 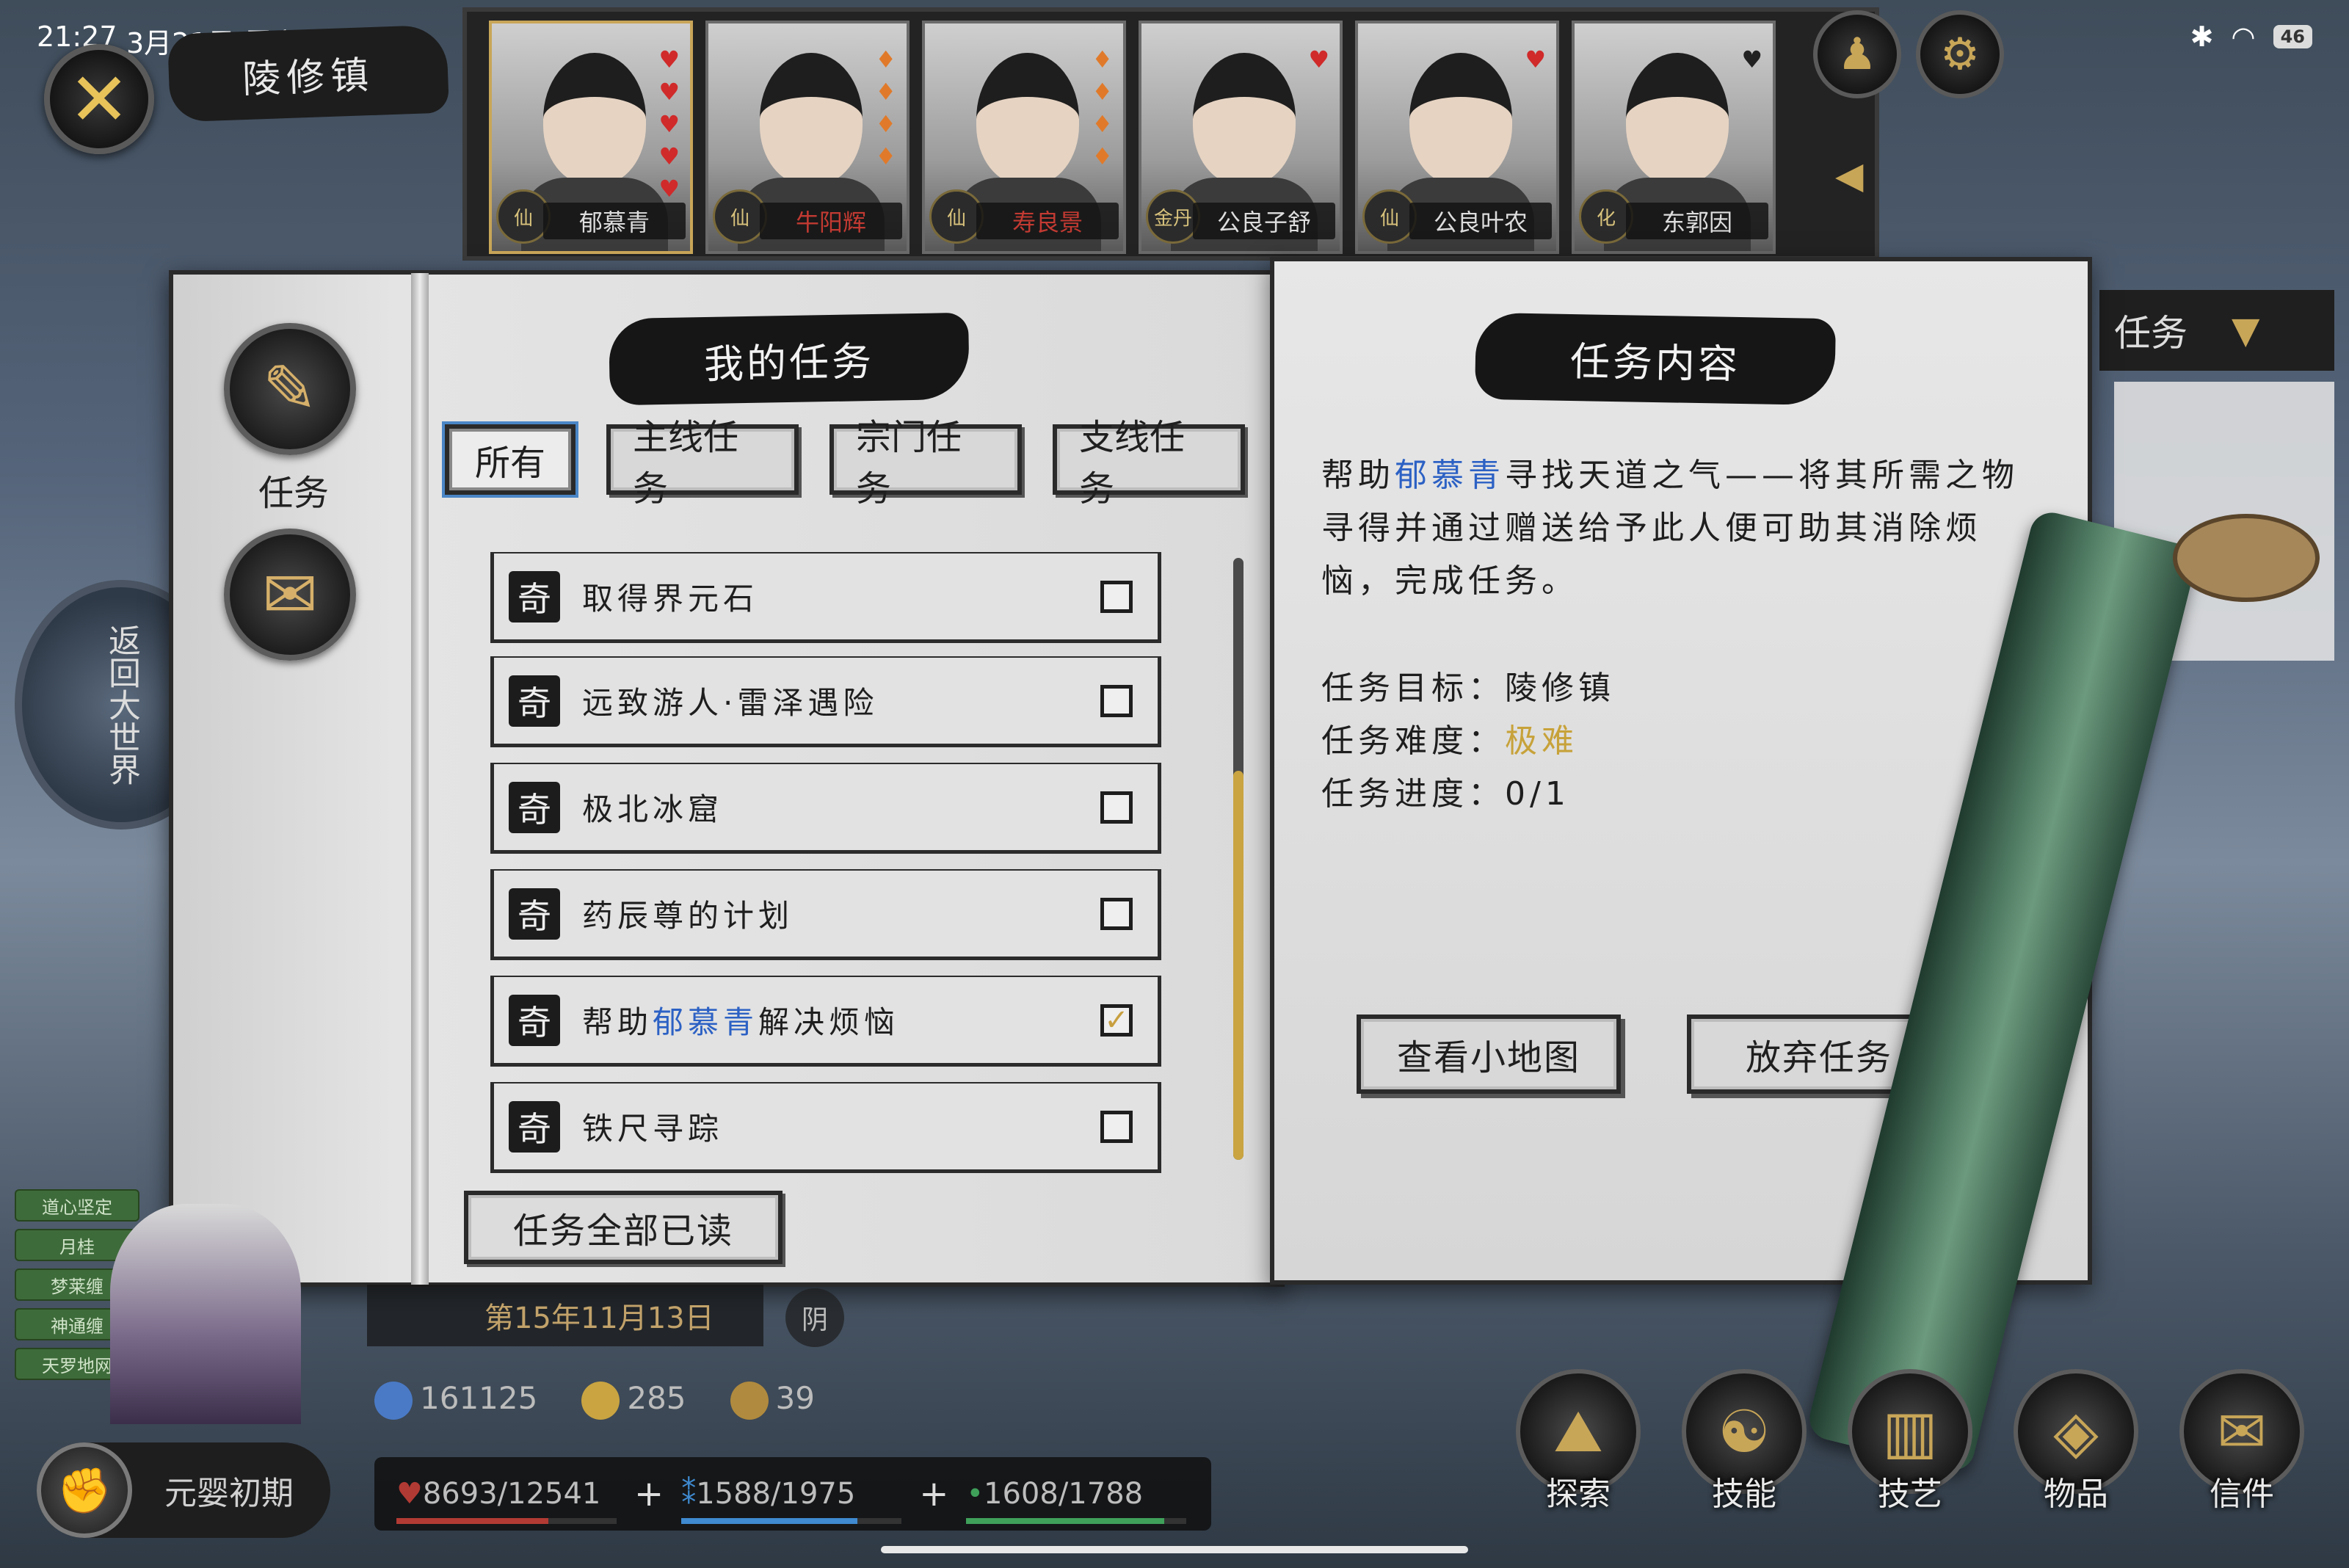 What do you see at coordinates (814, 1317) in the screenshot?
I see `weather-badge: 阴` at bounding box center [814, 1317].